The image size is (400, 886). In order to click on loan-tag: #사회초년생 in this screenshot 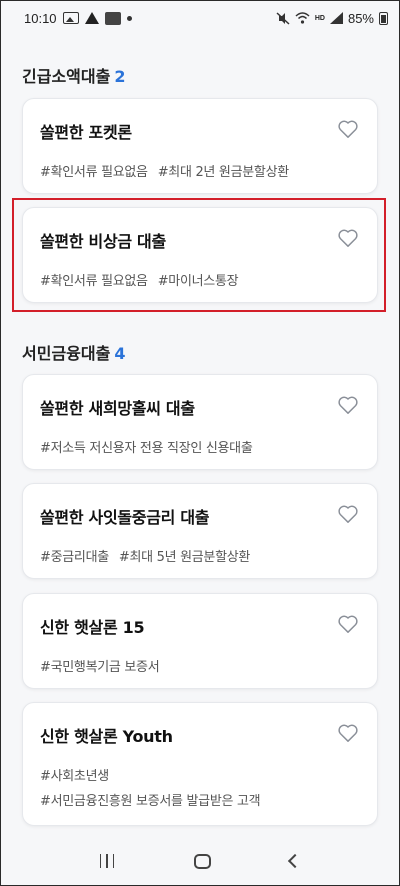, I will do `click(74, 776)`.